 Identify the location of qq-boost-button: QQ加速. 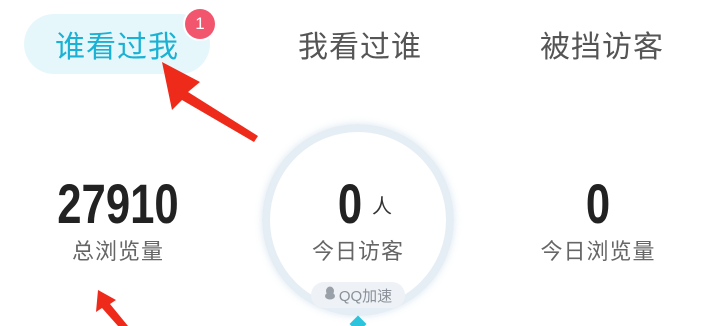
(358, 295).